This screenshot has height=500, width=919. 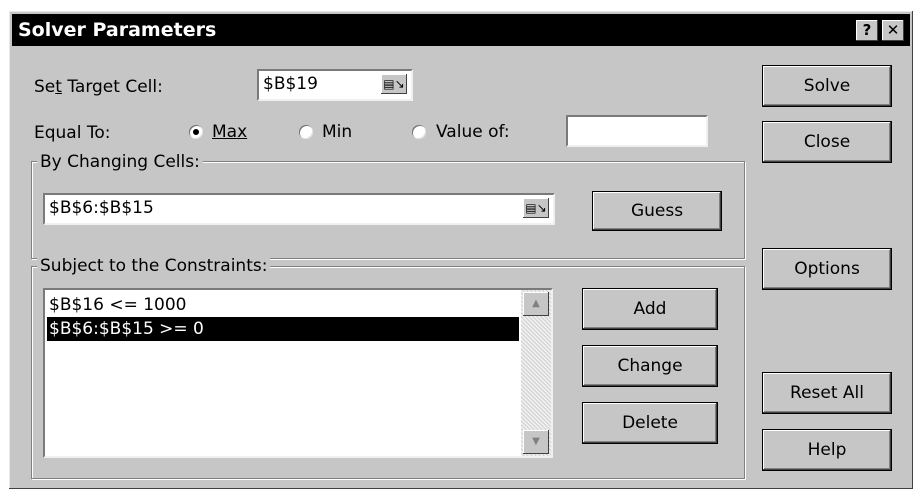 I want to click on help-button: Help, so click(x=827, y=450).